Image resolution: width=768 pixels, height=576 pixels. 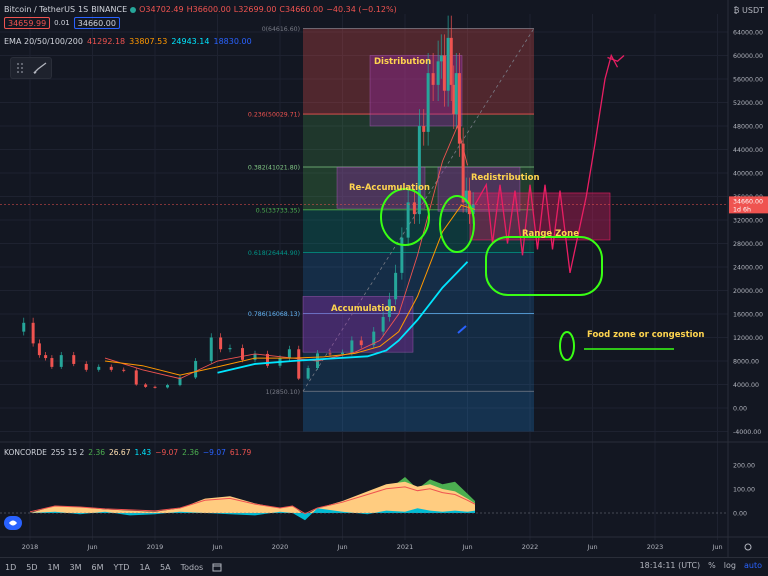 What do you see at coordinates (747, 432) in the screenshot?
I see `price-tick: -4000.00` at bounding box center [747, 432].